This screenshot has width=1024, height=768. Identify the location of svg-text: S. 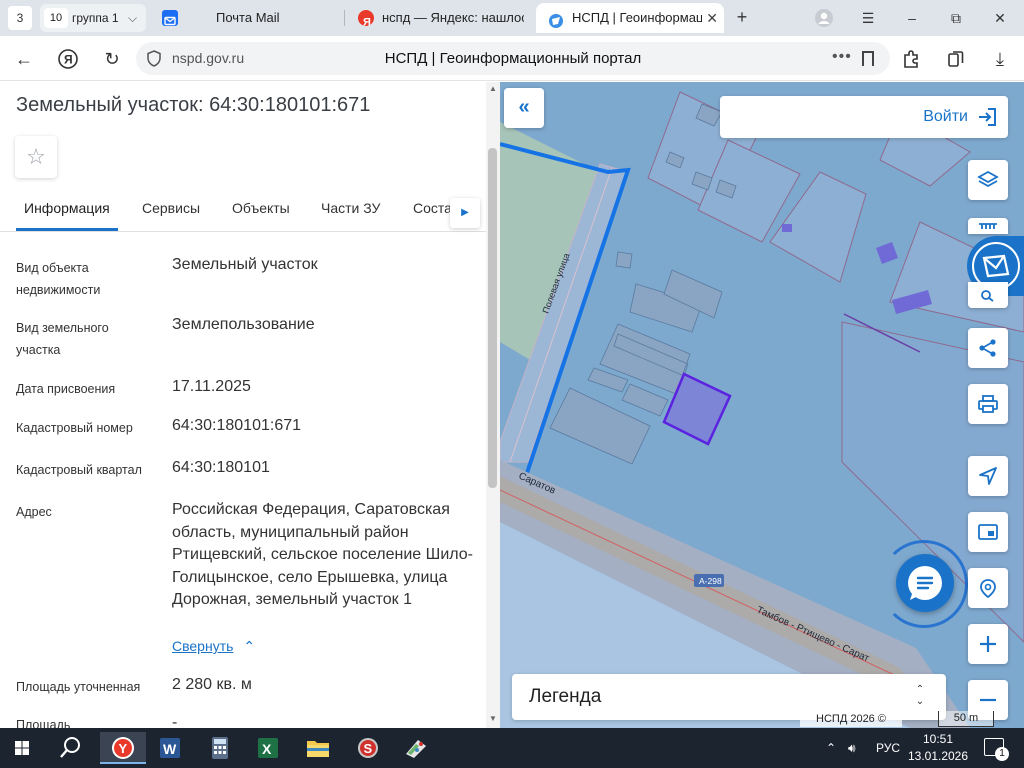
(368, 748).